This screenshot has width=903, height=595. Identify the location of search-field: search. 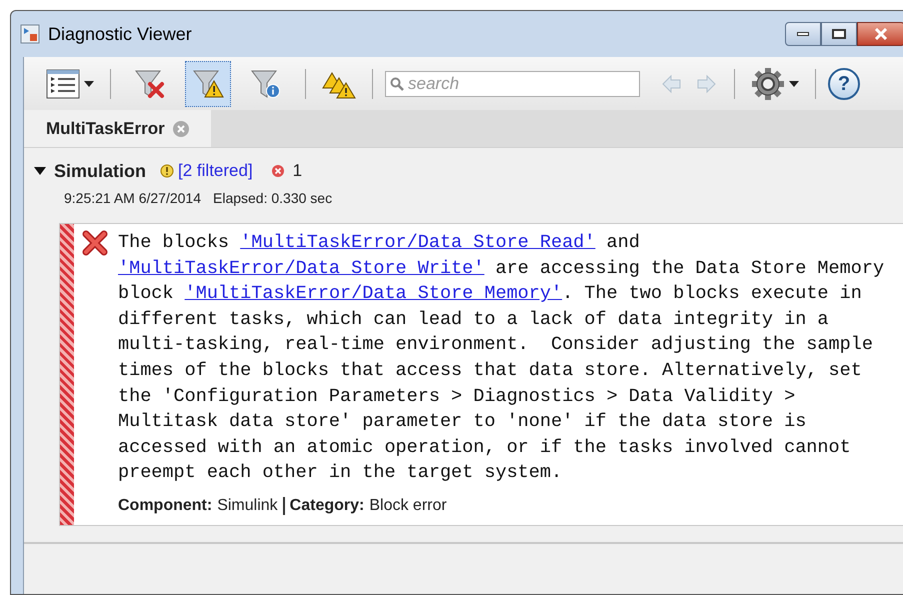
(512, 83).